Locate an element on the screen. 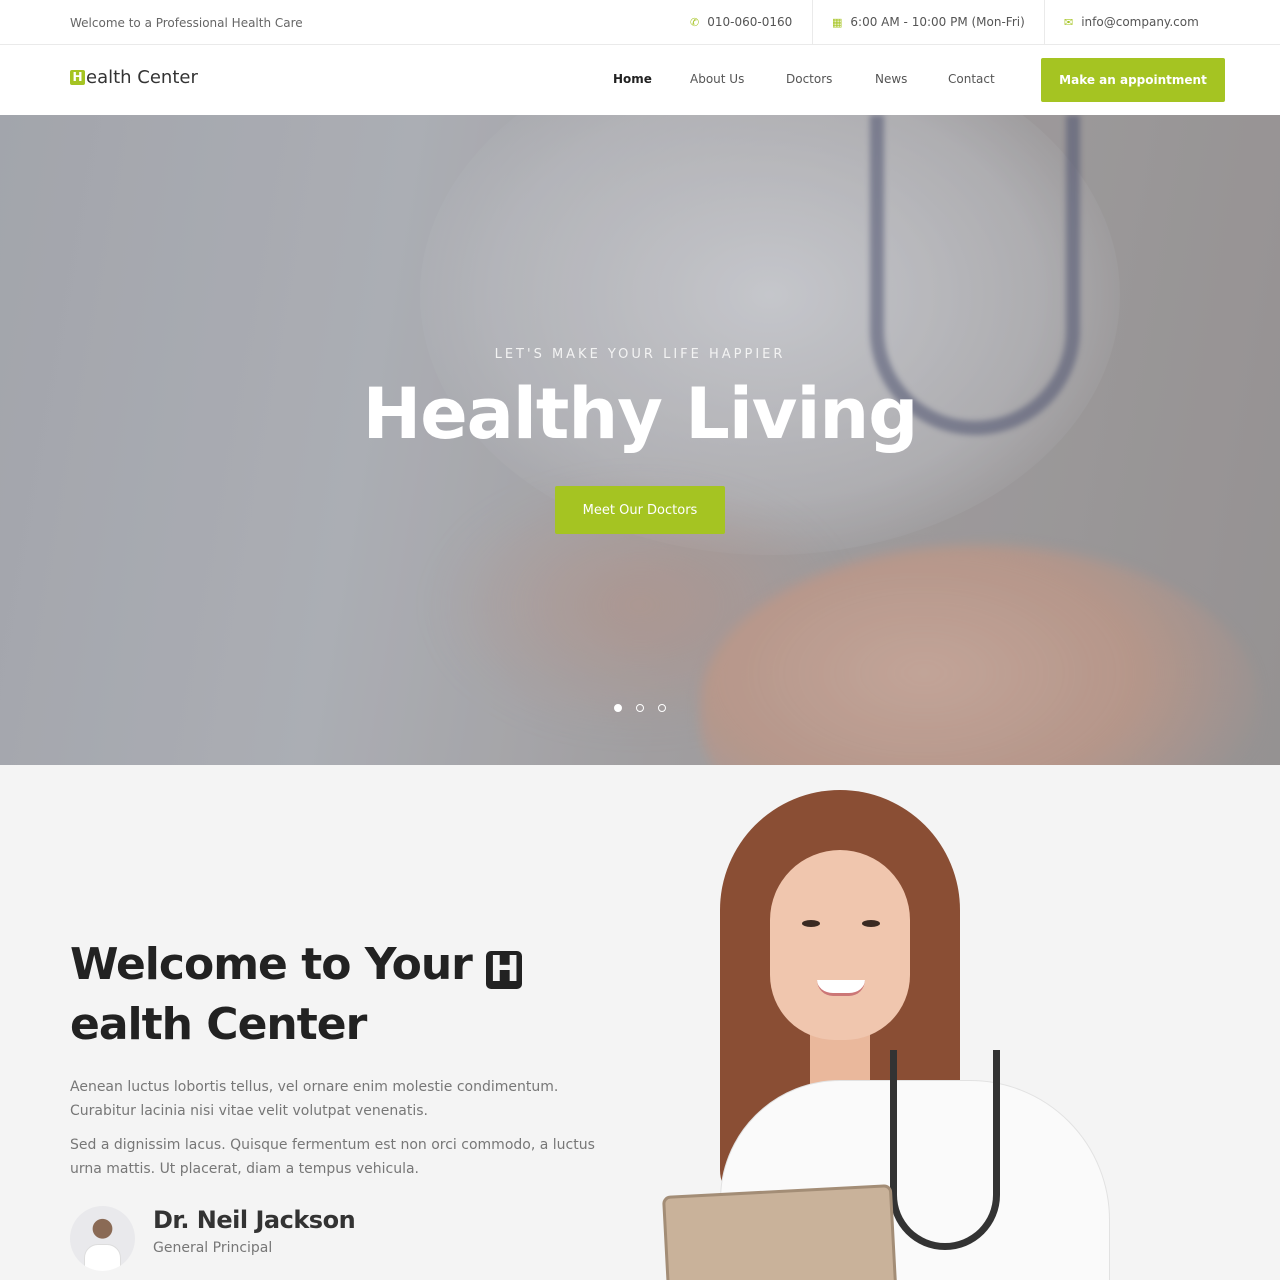 The height and width of the screenshot is (1280, 1280). slider-dots is located at coordinates (640, 708).